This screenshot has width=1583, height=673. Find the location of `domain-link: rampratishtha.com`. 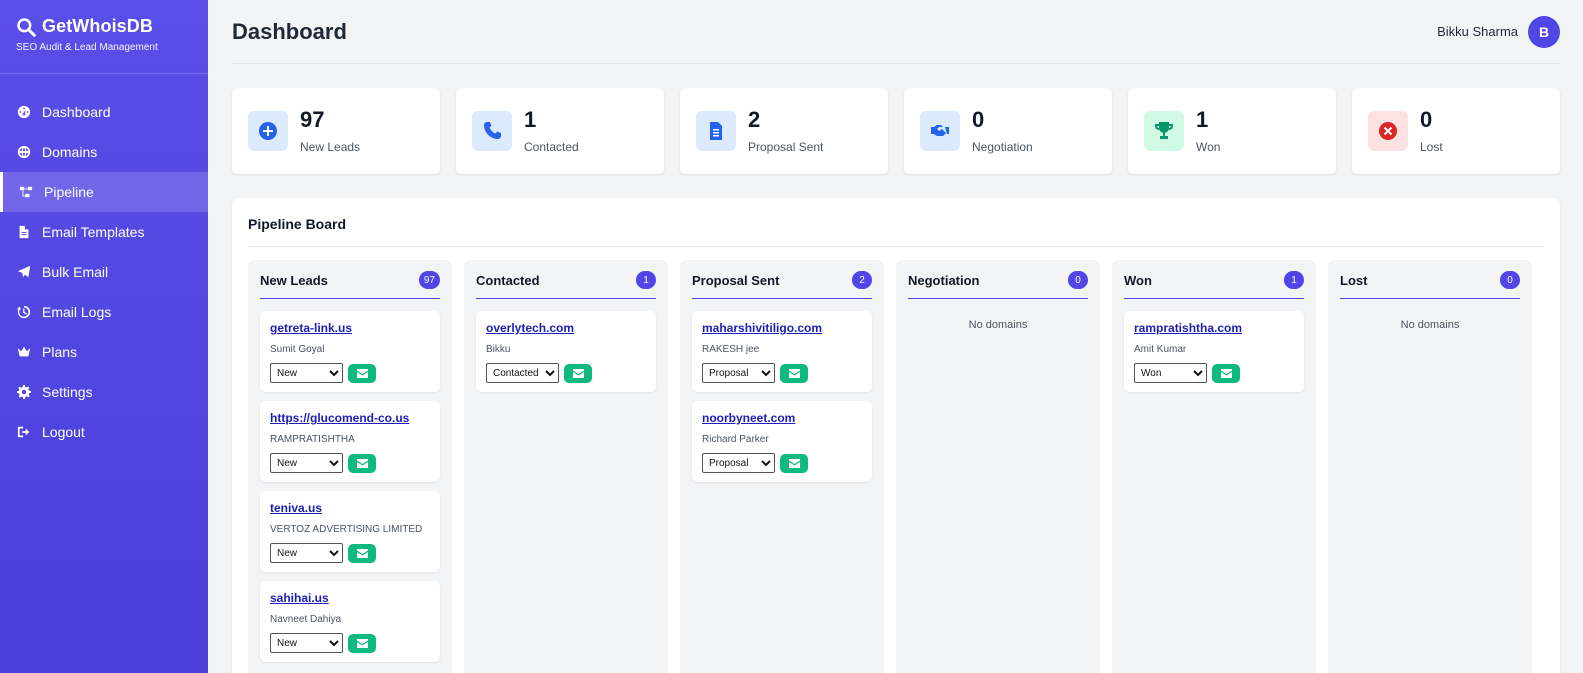

domain-link: rampratishtha.com is located at coordinates (1219, 328).